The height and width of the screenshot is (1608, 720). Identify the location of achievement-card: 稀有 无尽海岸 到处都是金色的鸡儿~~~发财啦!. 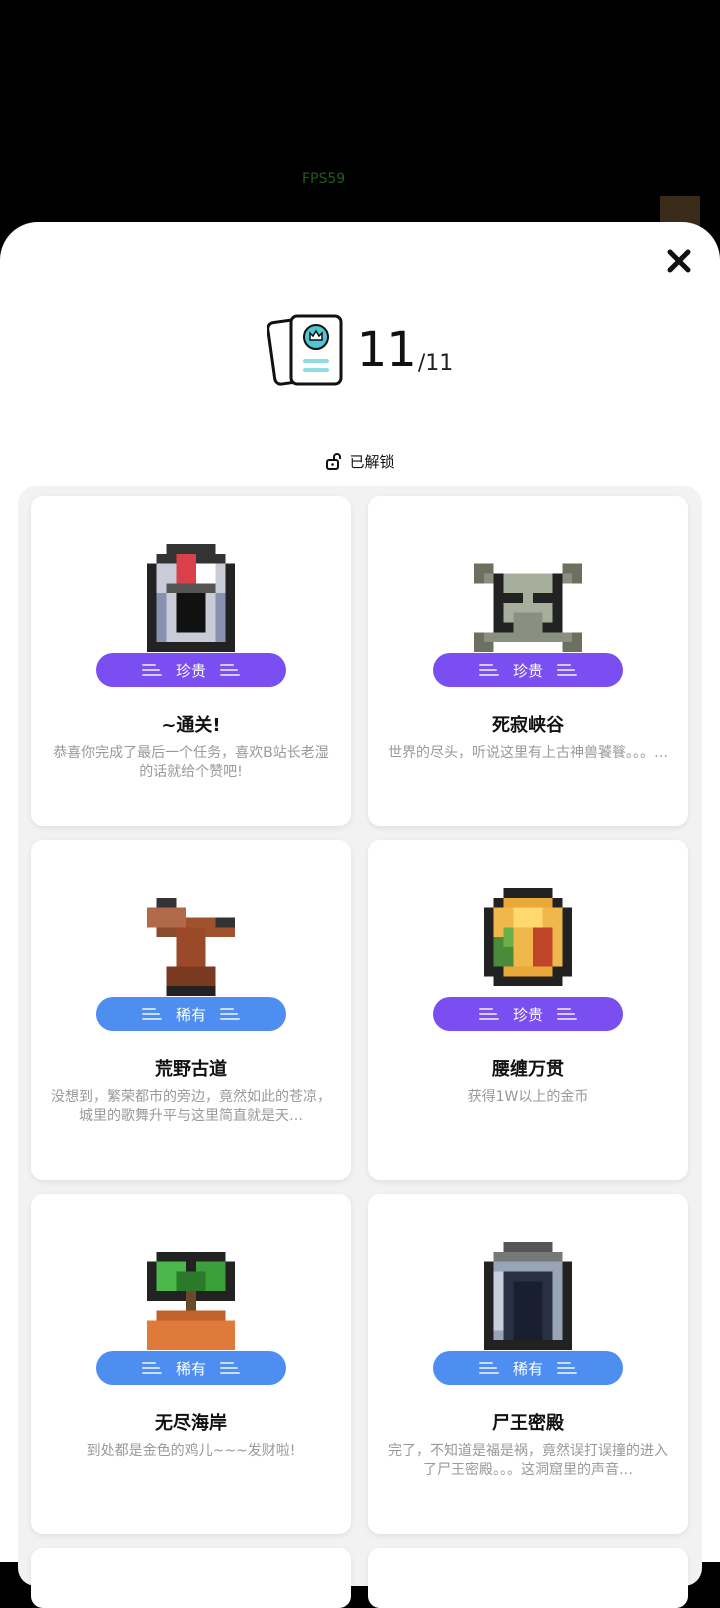
(191, 1364).